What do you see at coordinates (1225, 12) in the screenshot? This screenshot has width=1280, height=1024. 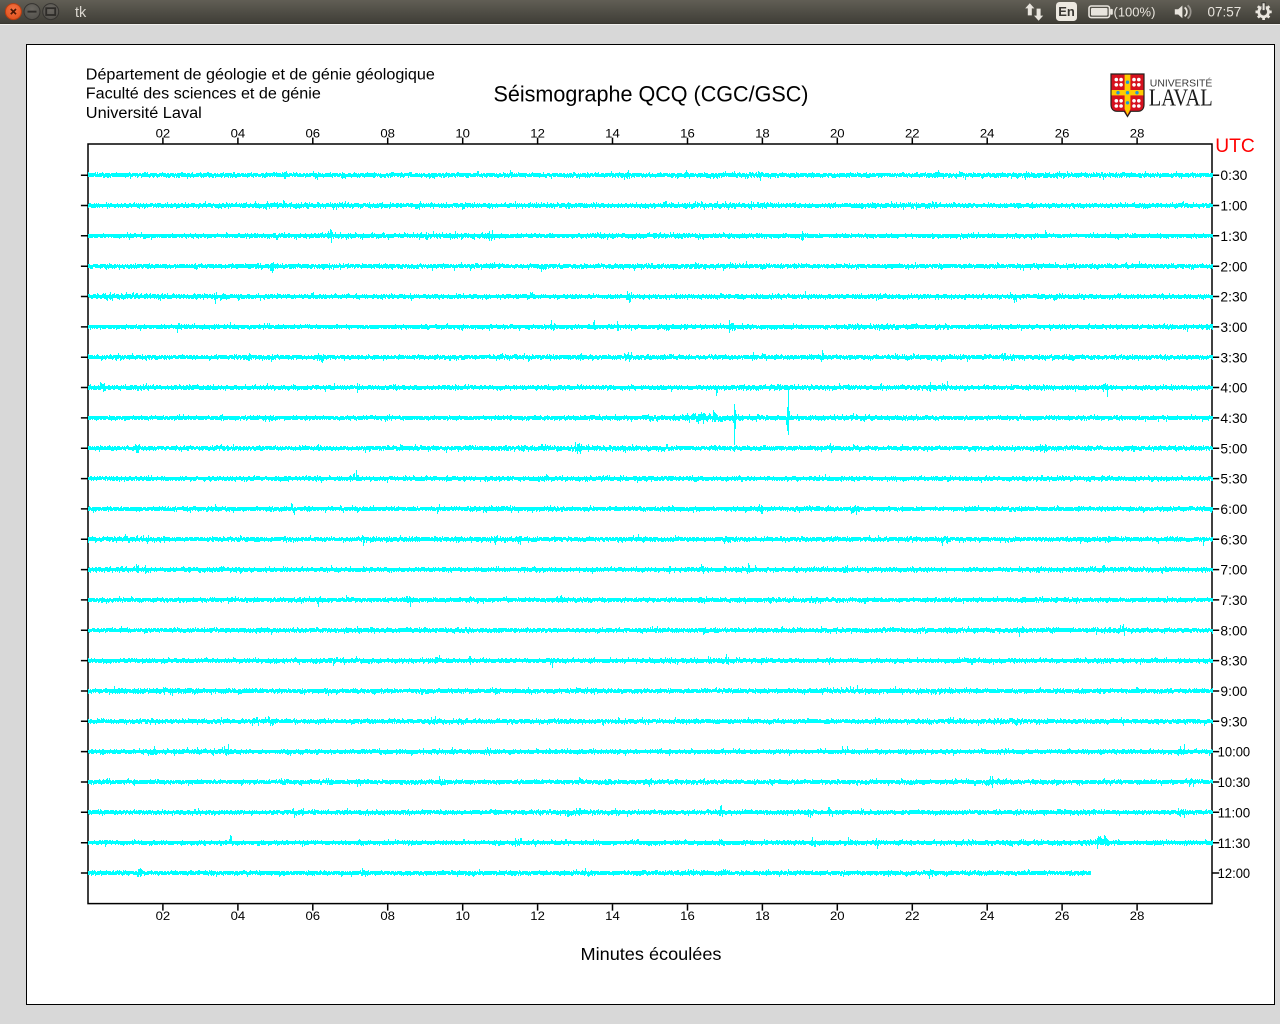 I see `svg-text: 07:57` at bounding box center [1225, 12].